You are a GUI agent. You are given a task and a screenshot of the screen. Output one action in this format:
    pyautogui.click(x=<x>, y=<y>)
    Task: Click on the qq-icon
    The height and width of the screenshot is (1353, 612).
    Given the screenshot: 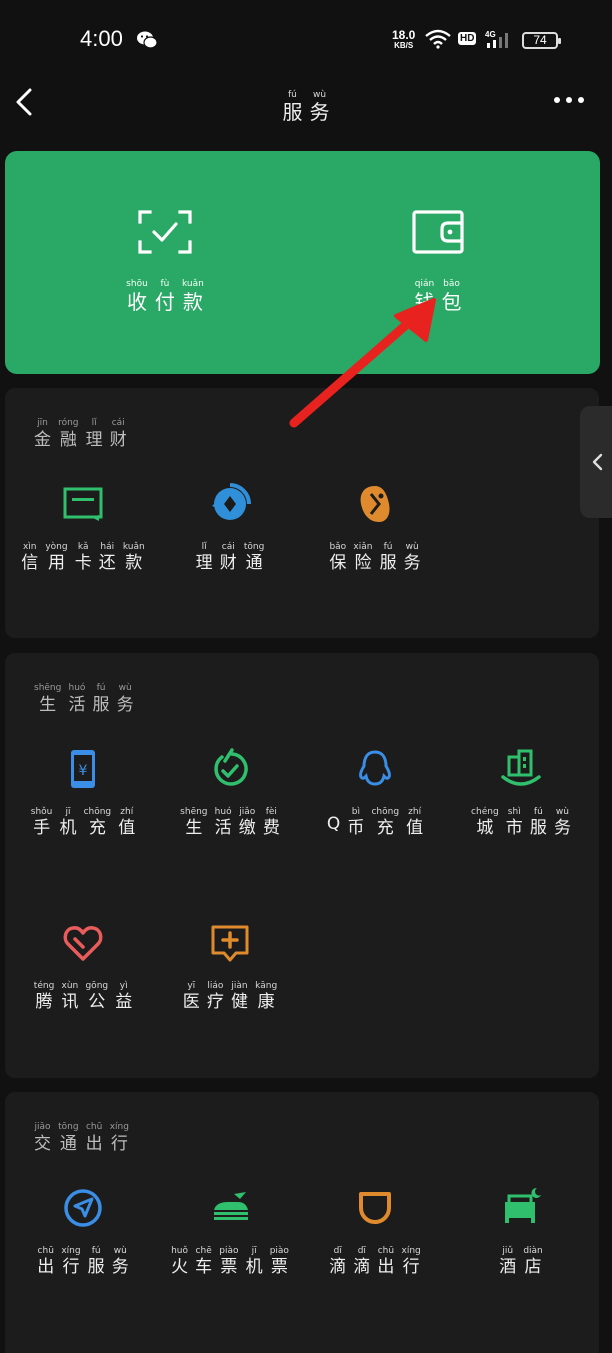 What is the action you would take?
    pyautogui.click(x=375, y=768)
    